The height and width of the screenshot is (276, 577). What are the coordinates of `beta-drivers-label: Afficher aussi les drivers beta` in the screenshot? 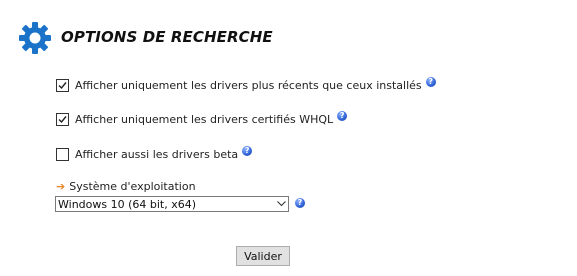 It's located at (157, 154).